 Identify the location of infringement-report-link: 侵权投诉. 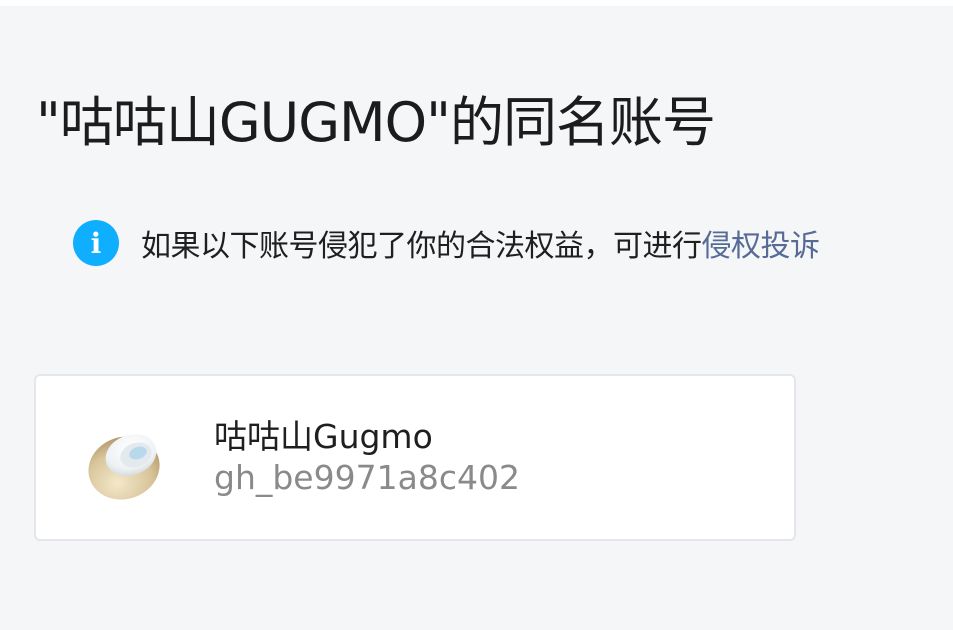
(761, 243).